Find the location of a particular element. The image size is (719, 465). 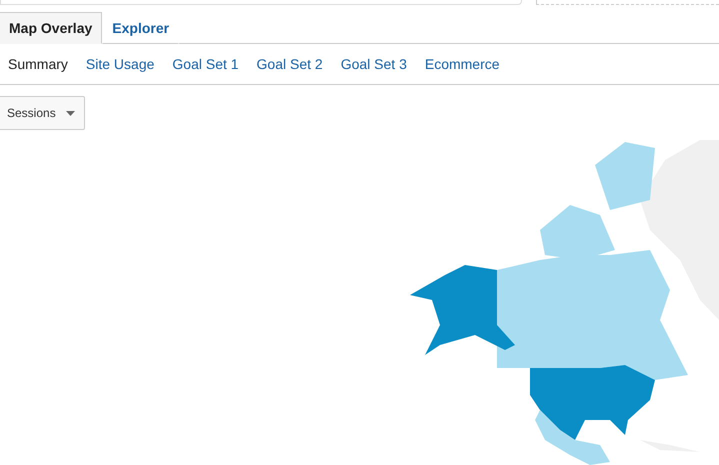

subtab-link: Goal Set 1 is located at coordinates (205, 64).